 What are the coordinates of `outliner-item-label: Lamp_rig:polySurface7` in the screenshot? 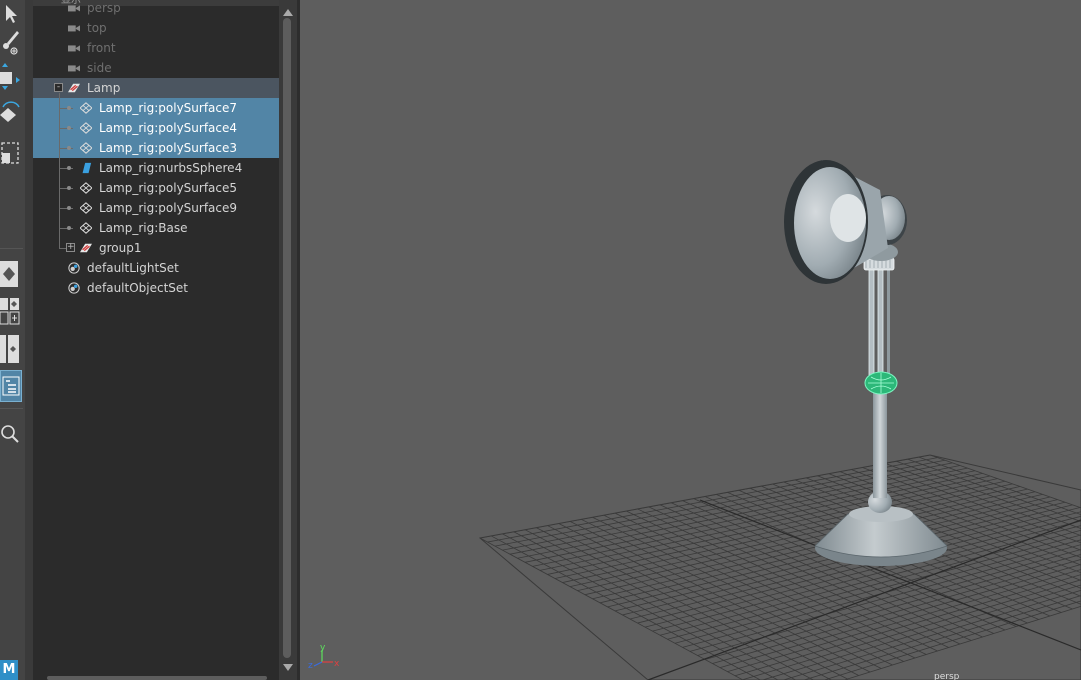 It's located at (168, 108).